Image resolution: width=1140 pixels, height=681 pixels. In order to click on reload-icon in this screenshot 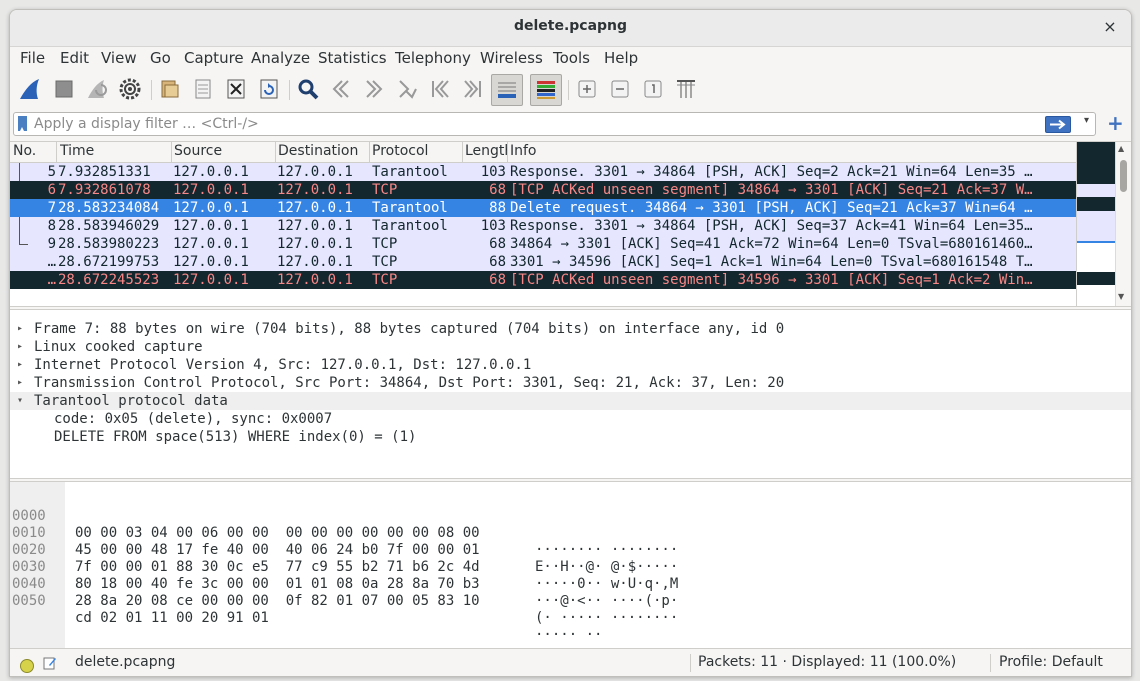, I will do `click(269, 89)`.